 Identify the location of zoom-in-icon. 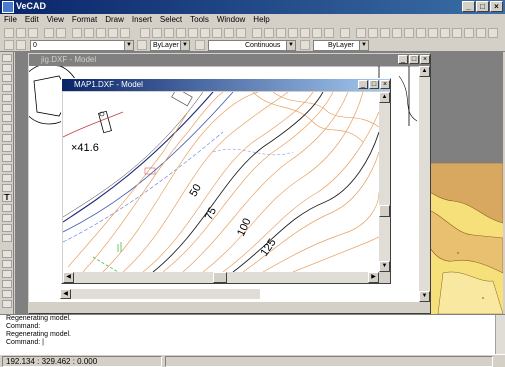
(77, 33).